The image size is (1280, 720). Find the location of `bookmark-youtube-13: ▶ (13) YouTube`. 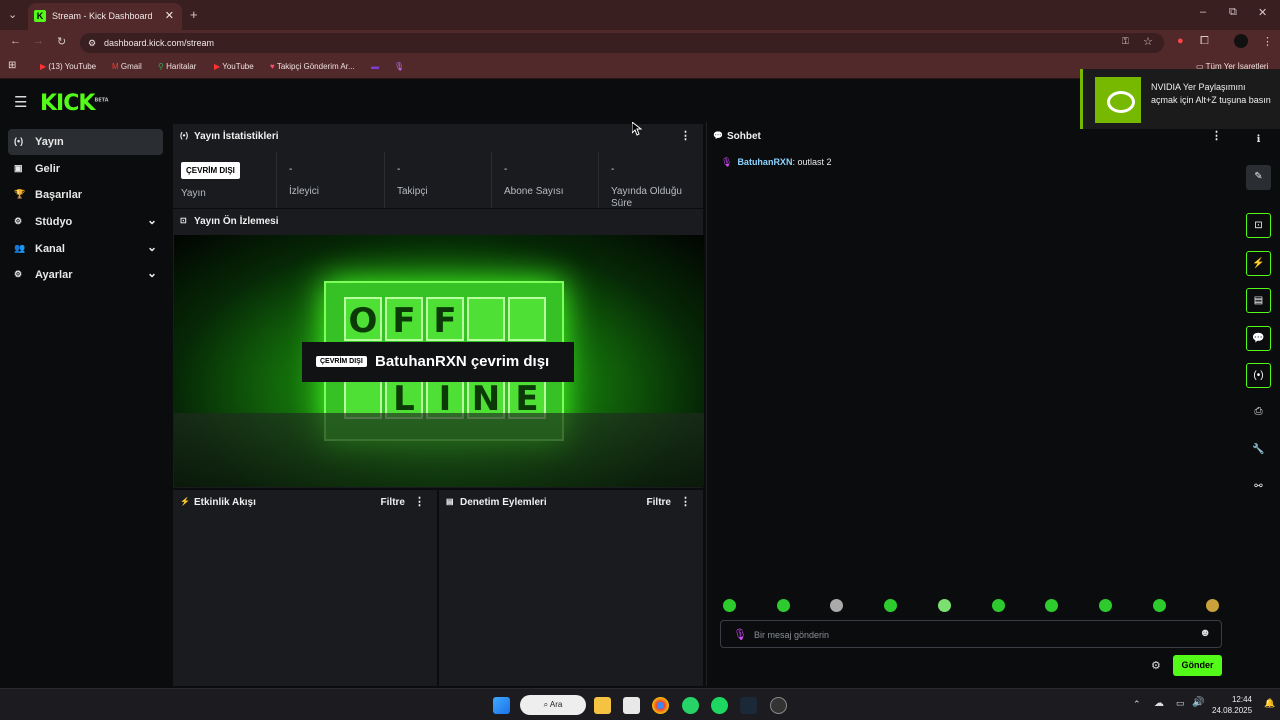

bookmark-youtube-13: ▶ (13) YouTube is located at coordinates (68, 66).